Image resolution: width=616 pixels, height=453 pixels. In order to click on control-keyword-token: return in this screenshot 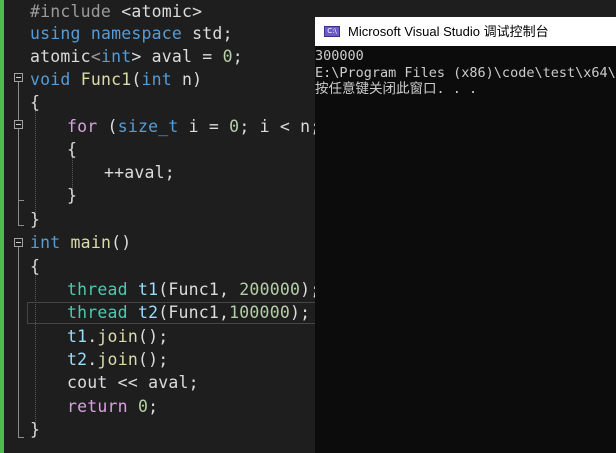, I will do `click(97, 406)`.